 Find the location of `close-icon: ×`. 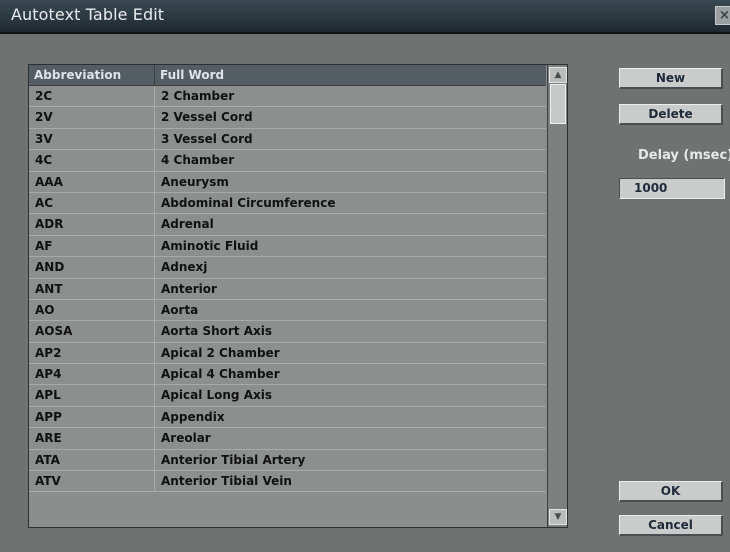

close-icon: × is located at coordinates (724, 15).